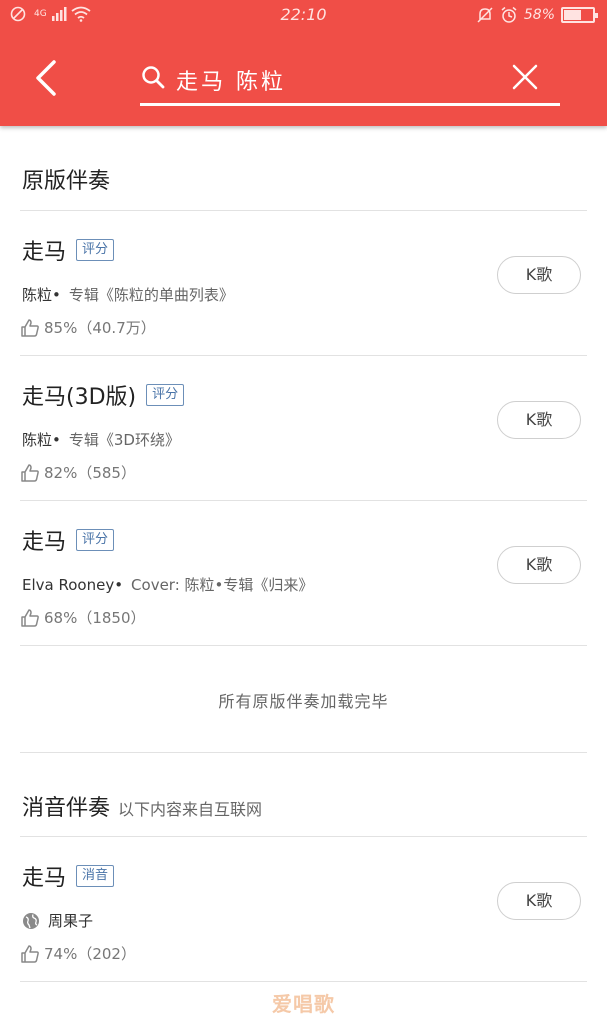 The height and width of the screenshot is (1020, 607). I want to click on song-stats: 68%（1850）, so click(83, 617).